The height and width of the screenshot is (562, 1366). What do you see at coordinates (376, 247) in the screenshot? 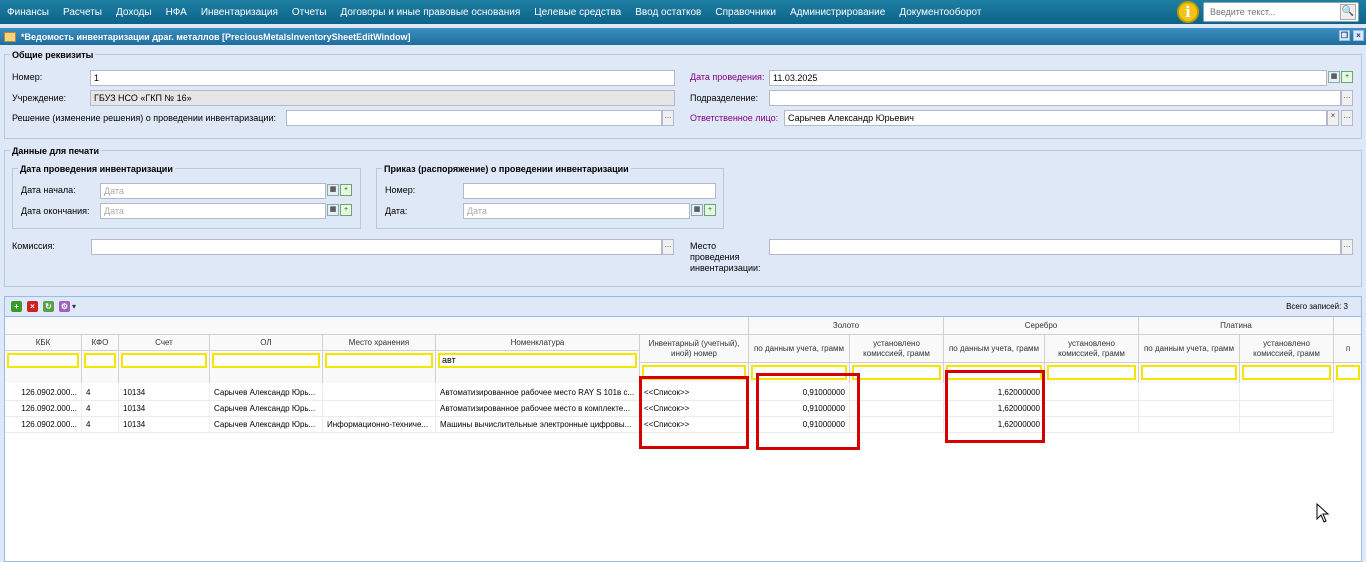
I see `commission-field` at bounding box center [376, 247].